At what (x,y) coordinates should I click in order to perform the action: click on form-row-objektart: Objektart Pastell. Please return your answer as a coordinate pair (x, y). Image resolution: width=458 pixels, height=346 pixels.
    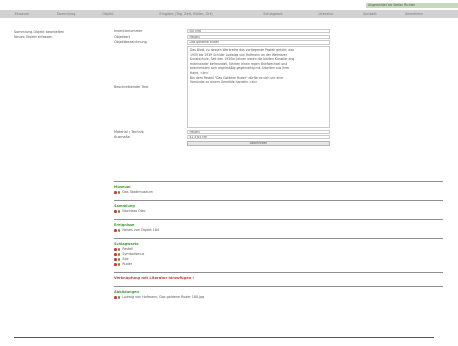
    Looking at the image, I should click on (222, 36).